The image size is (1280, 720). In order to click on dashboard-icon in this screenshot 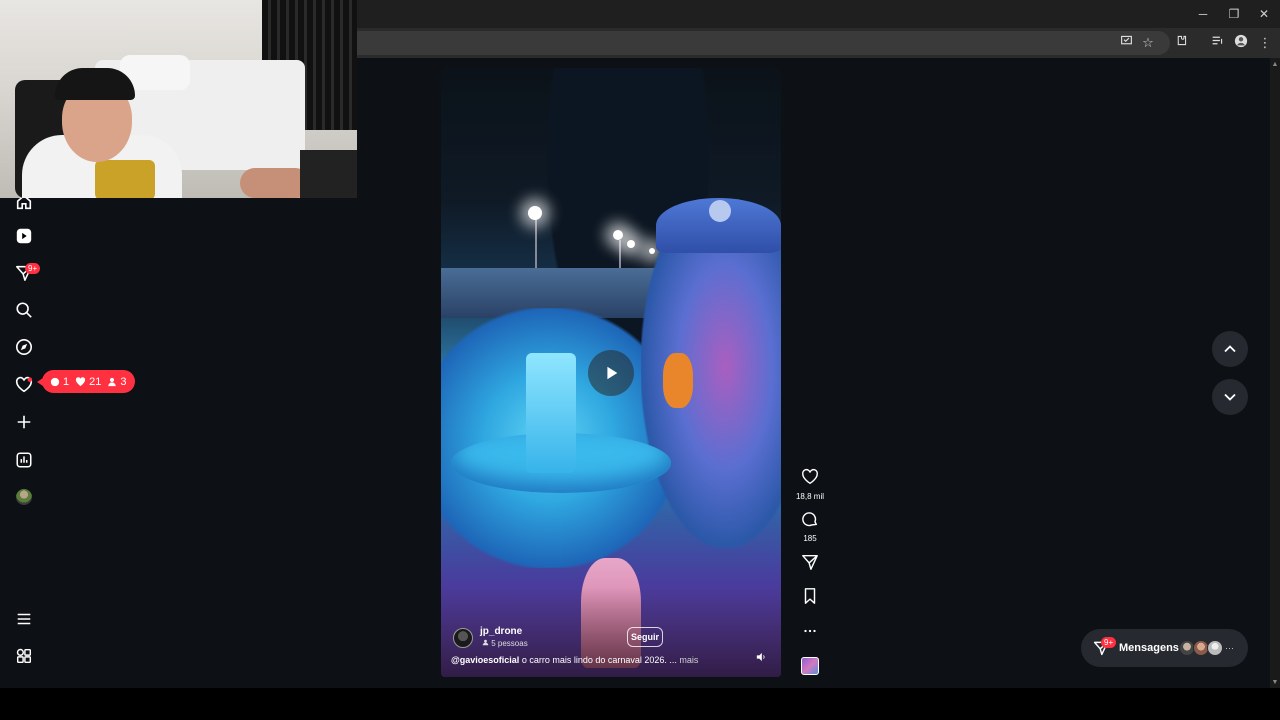, I will do `click(24, 460)`.